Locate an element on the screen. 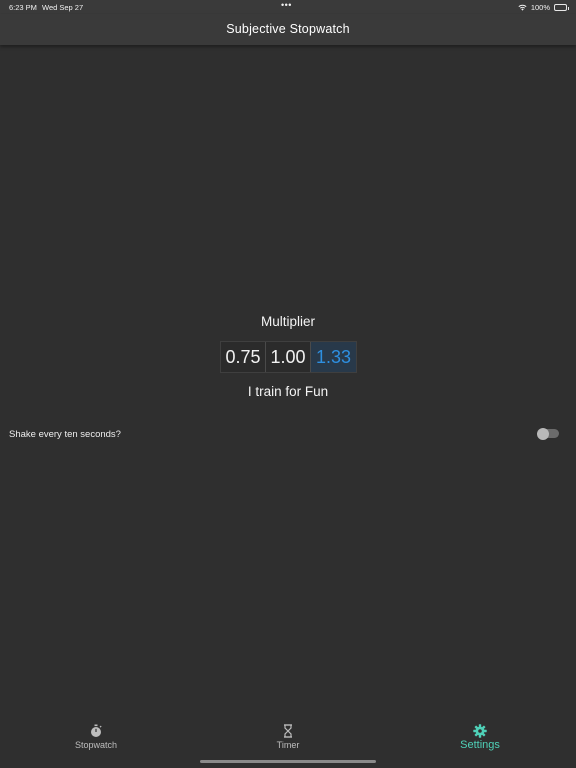 The height and width of the screenshot is (768, 576). toggle-knob is located at coordinates (543, 433).